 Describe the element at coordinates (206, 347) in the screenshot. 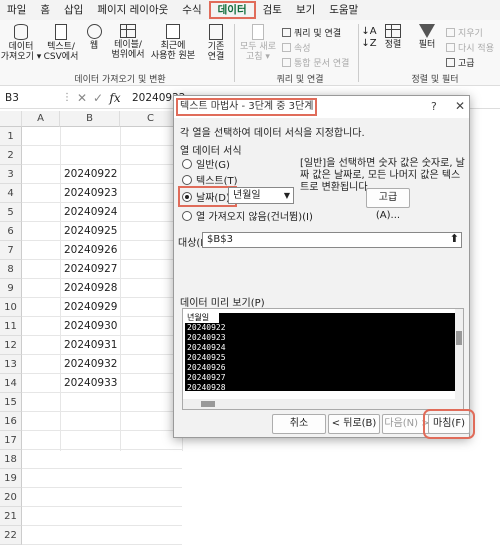

I see `preview-row: 20240924` at that location.